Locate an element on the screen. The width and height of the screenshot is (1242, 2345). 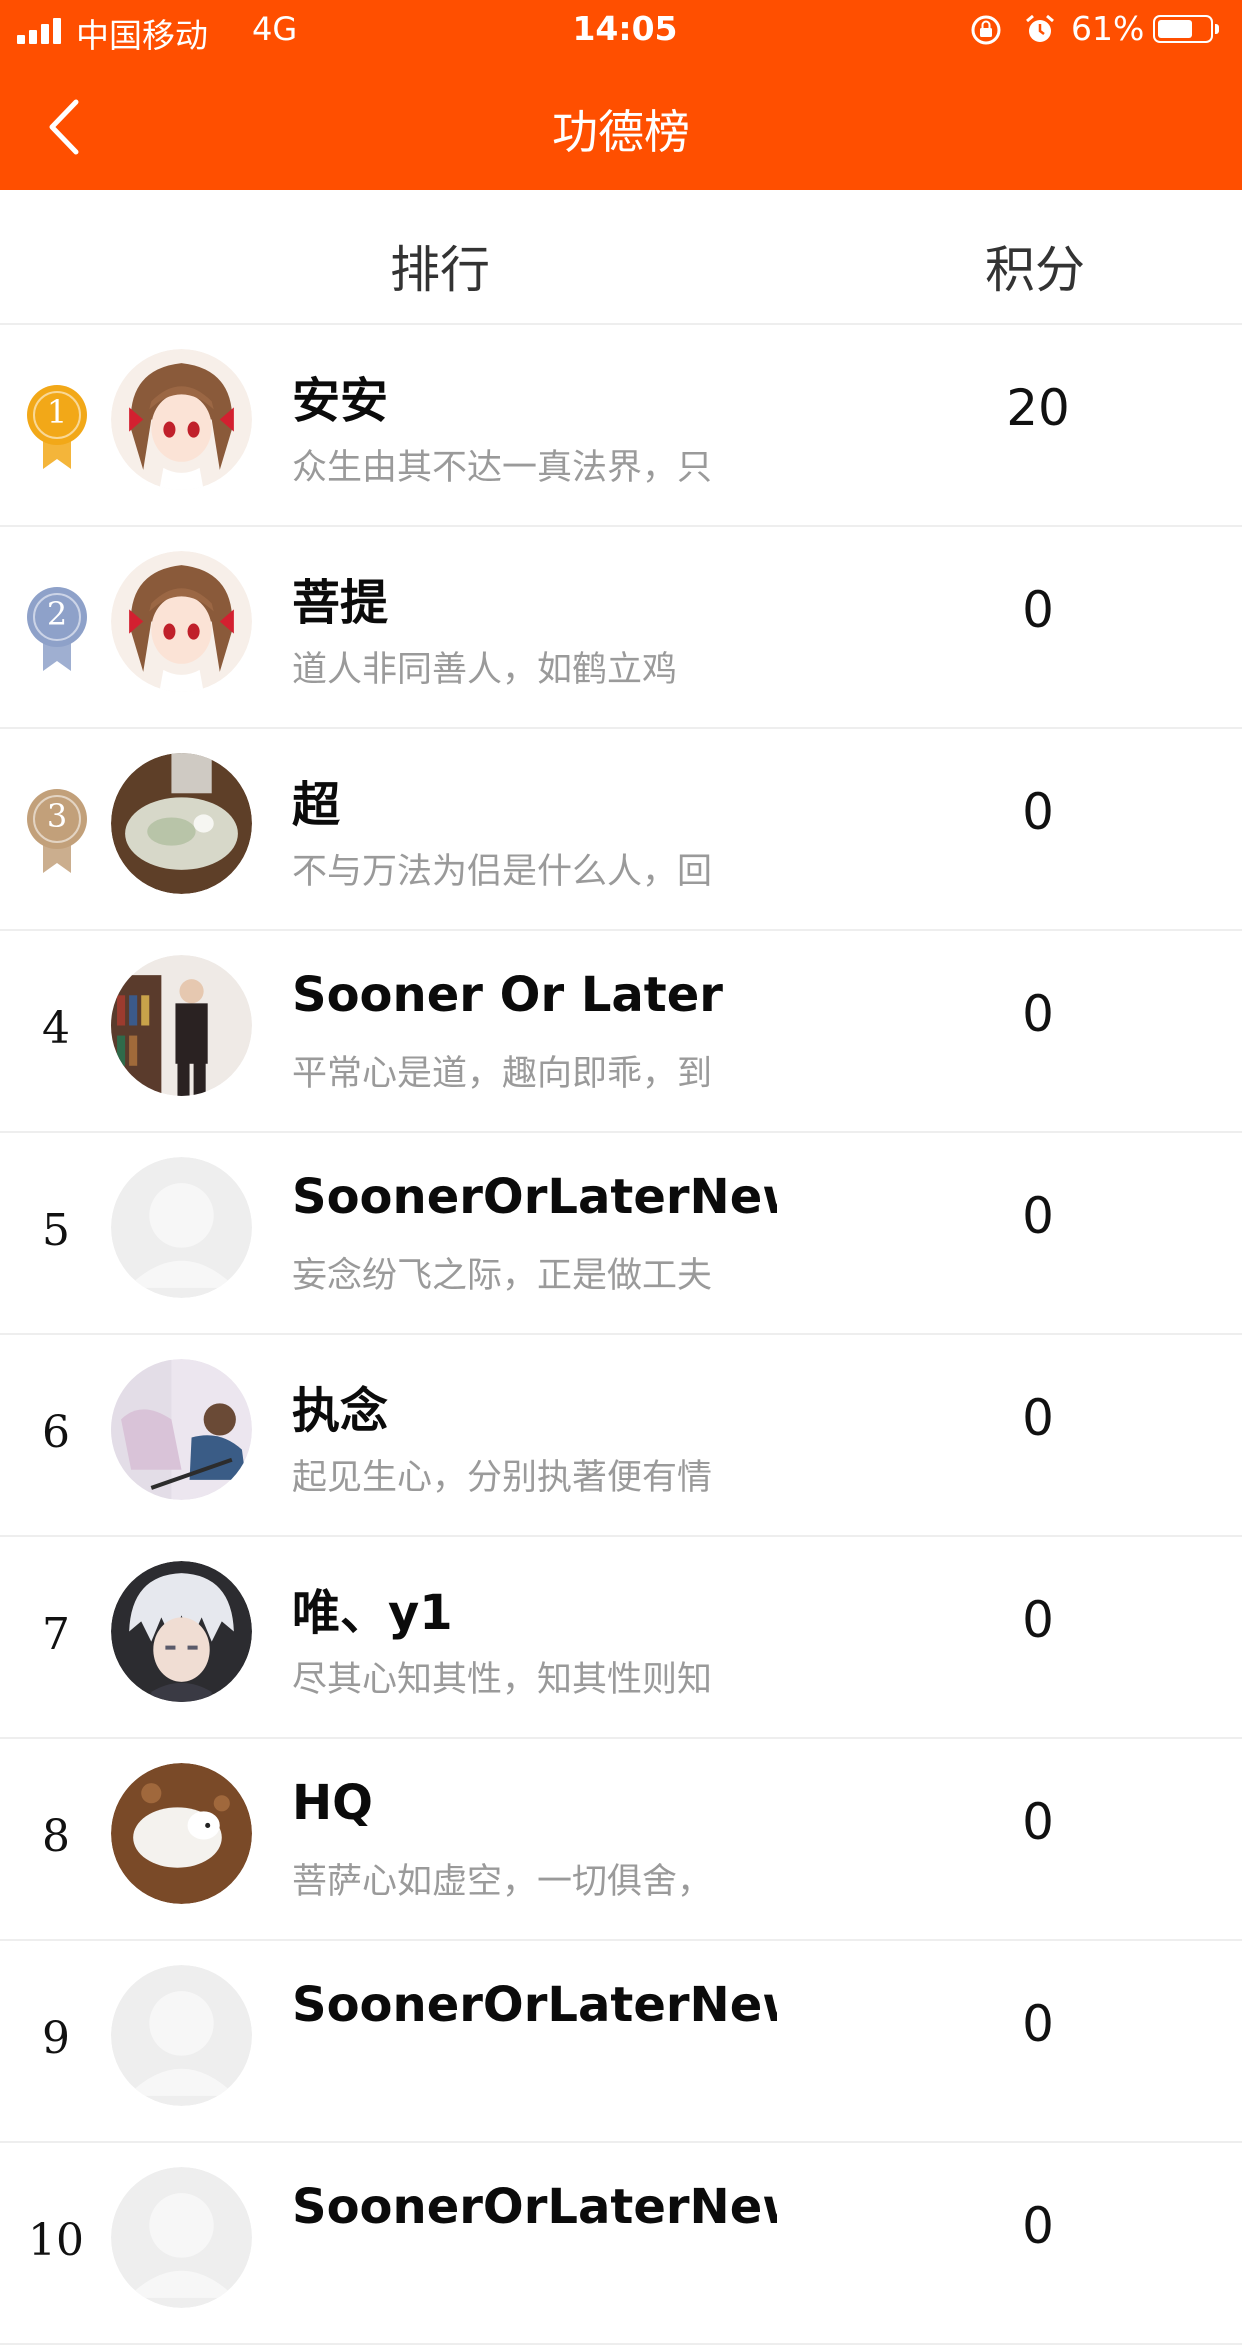
user-bio: 平常心是道，趣向即乖，到 is located at coordinates (502, 1074).